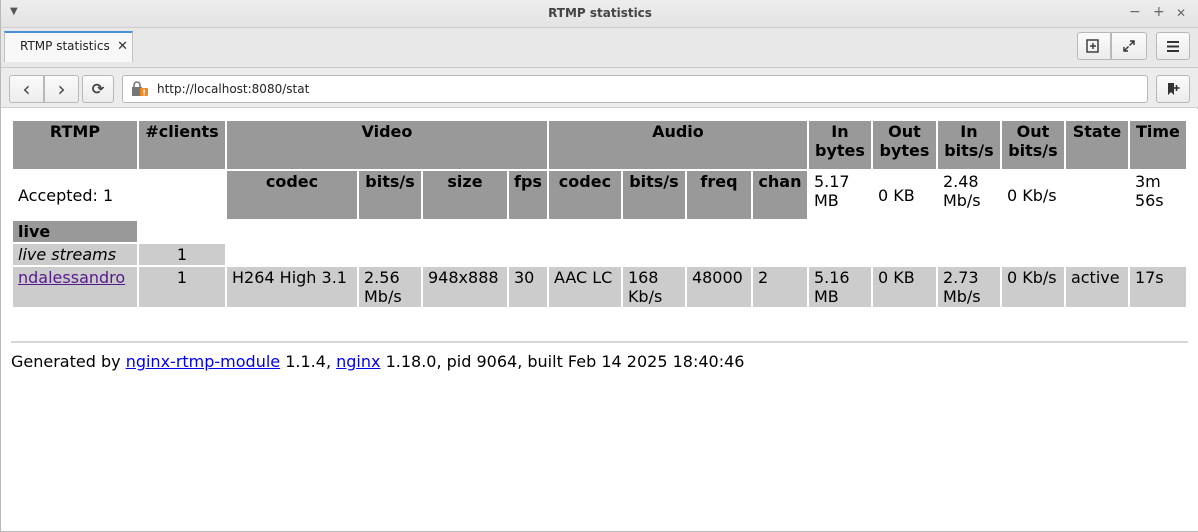 Image resolution: width=1198 pixels, height=532 pixels. I want to click on forward-button: ›, so click(61, 89).